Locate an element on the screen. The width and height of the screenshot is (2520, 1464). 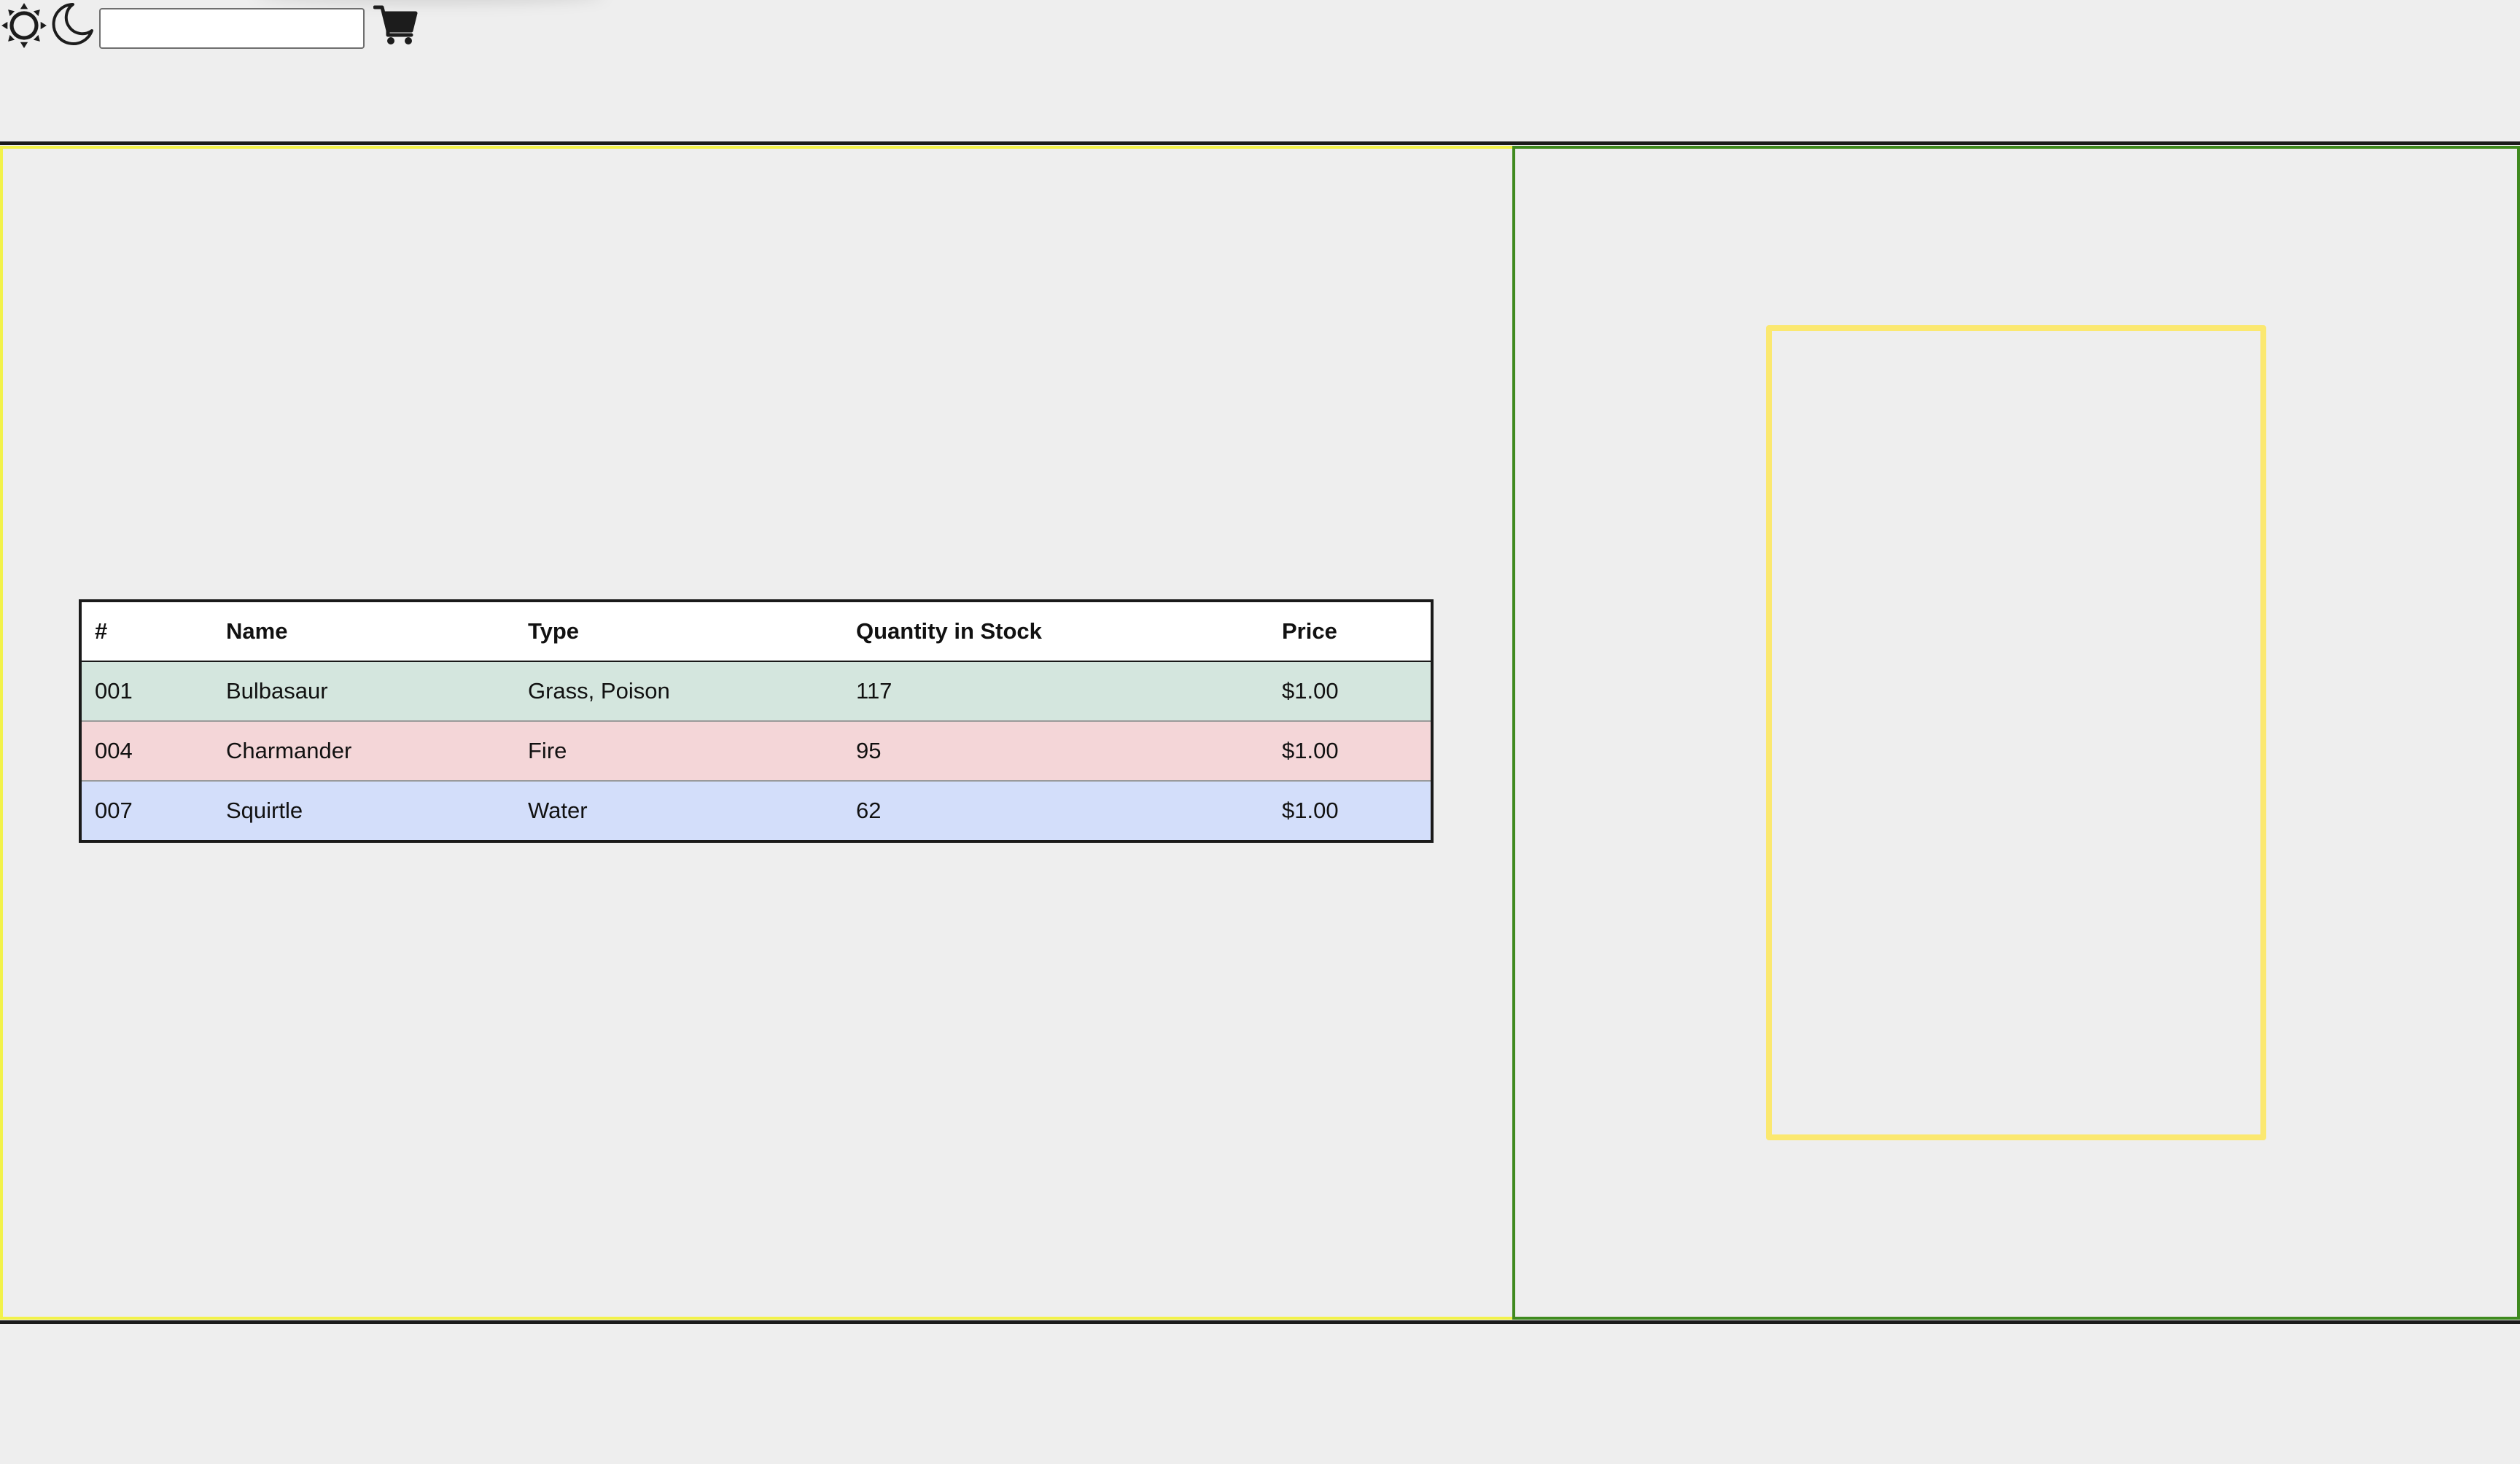
table-row: 001 Bulbasaur Grass, Poison 117 $1.00 is located at coordinates (756, 691).